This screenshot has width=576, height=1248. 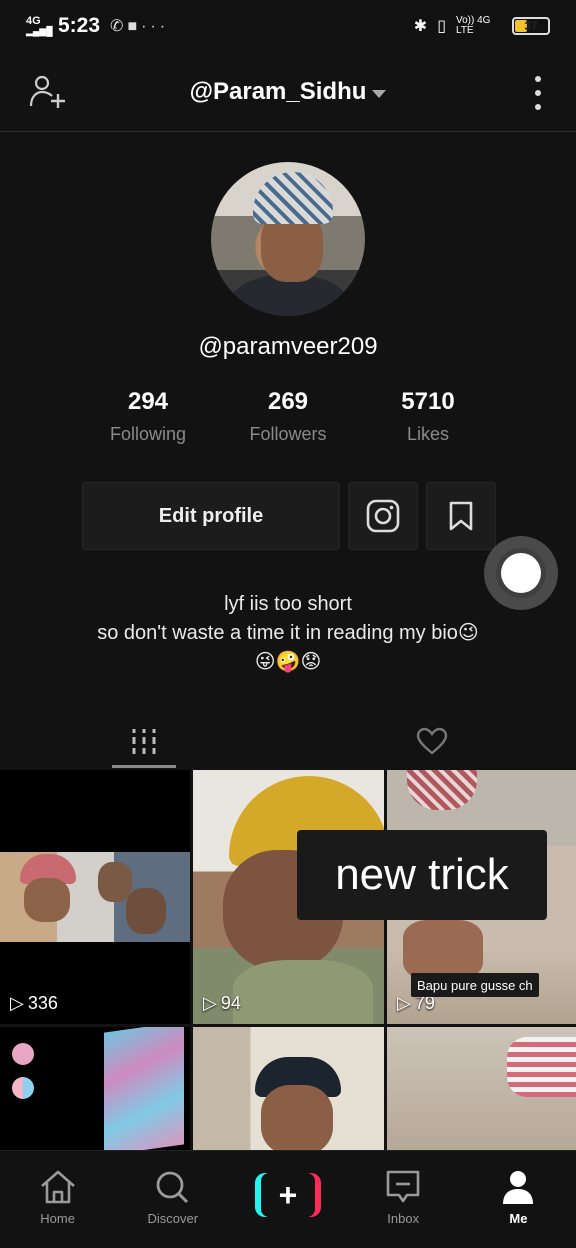 I want to click on plus-icon: +, so click(x=288, y=1195).